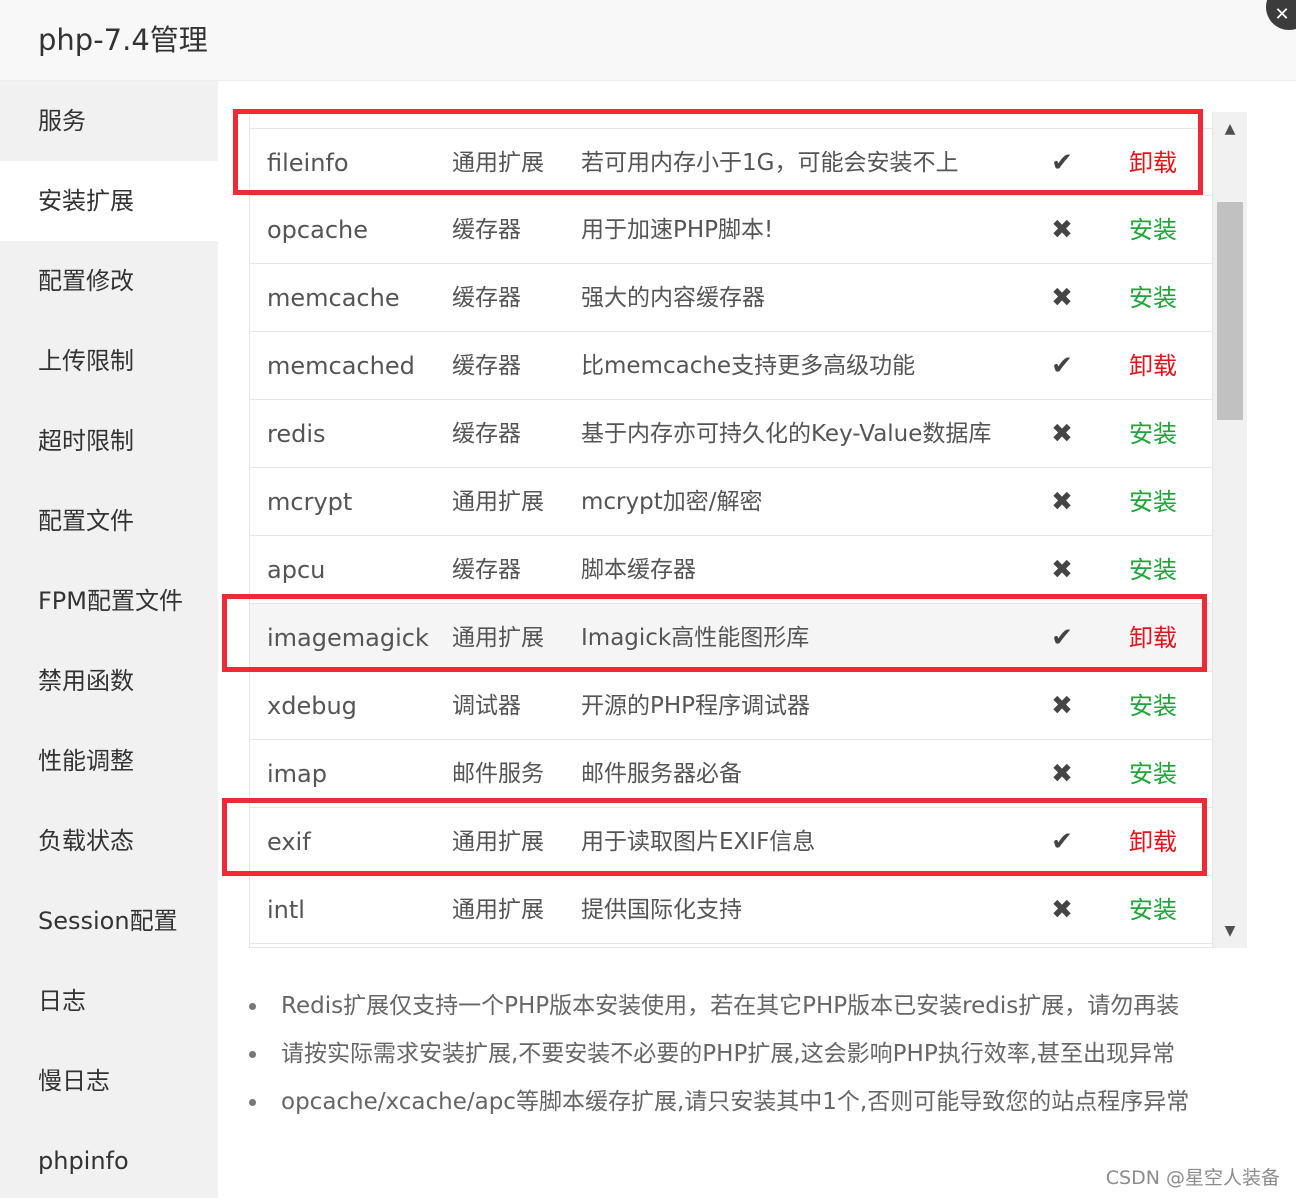  I want to click on extension-name: exif, so click(289, 842).